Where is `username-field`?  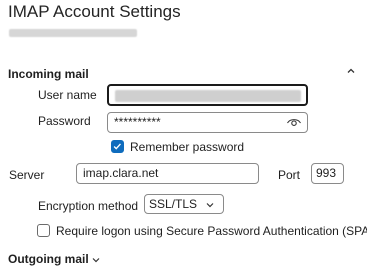
username-field is located at coordinates (207, 95).